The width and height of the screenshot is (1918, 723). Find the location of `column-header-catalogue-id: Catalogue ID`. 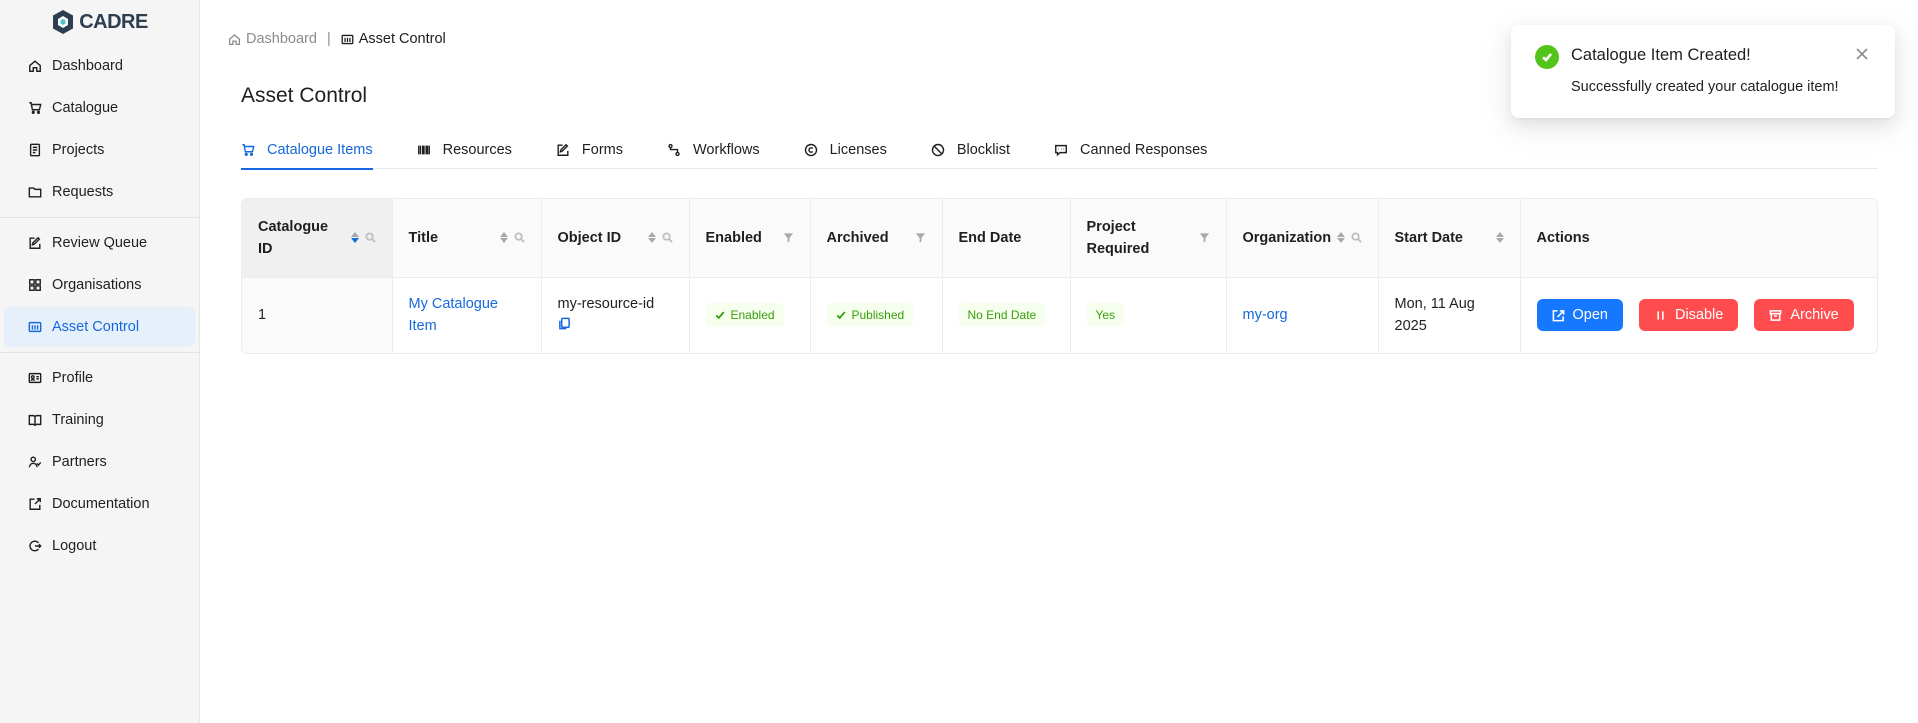

column-header-catalogue-id: Catalogue ID is located at coordinates (317, 238).